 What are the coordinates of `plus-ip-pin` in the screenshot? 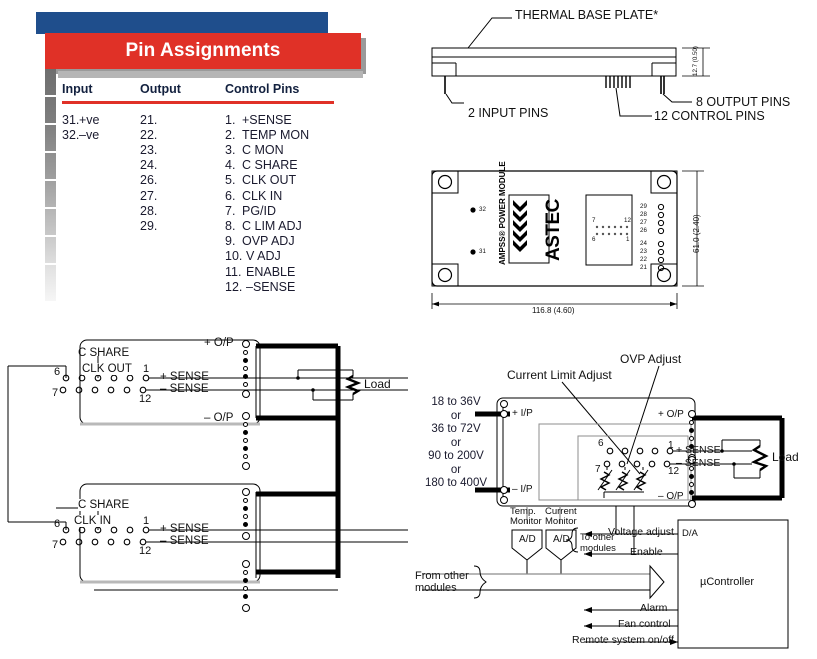 It's located at (504, 414).